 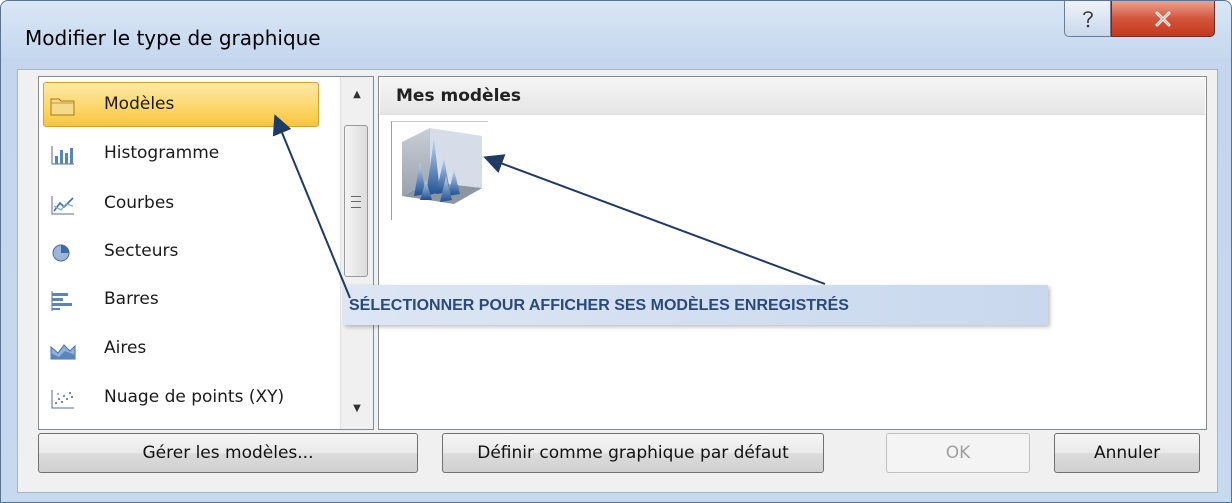 I want to click on templates-header: Mes modèles, so click(x=792, y=96).